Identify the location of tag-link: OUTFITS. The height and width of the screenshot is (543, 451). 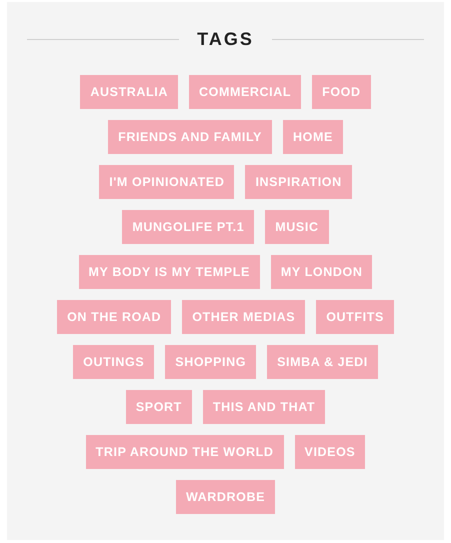
(355, 317).